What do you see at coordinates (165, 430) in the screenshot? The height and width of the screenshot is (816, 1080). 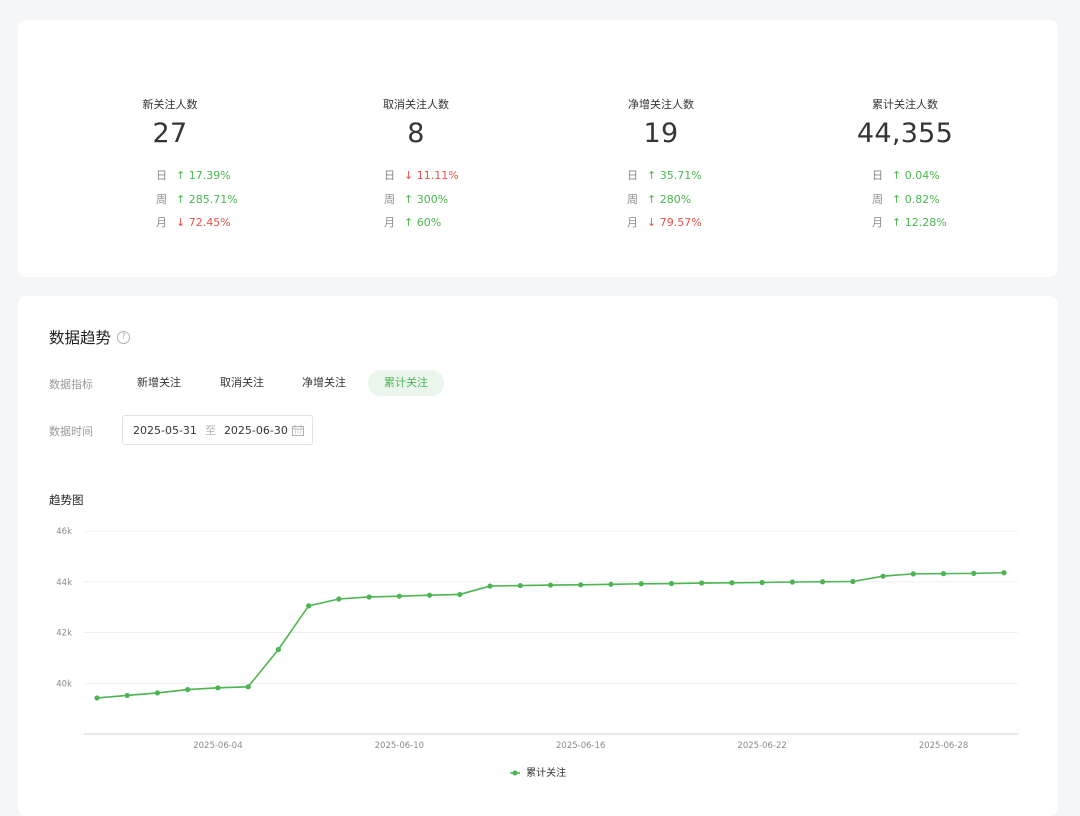 I see `date-start: 2025-05-31` at bounding box center [165, 430].